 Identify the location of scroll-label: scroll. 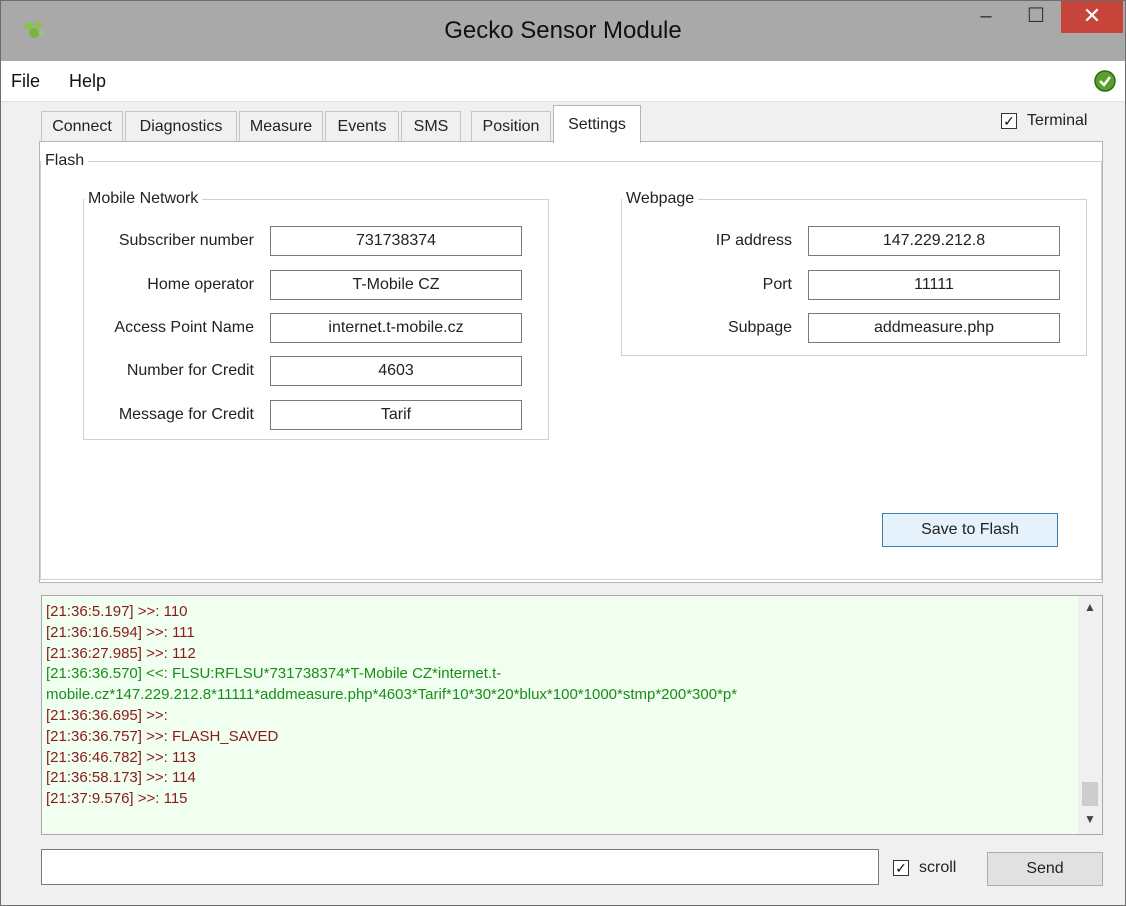
(938, 867).